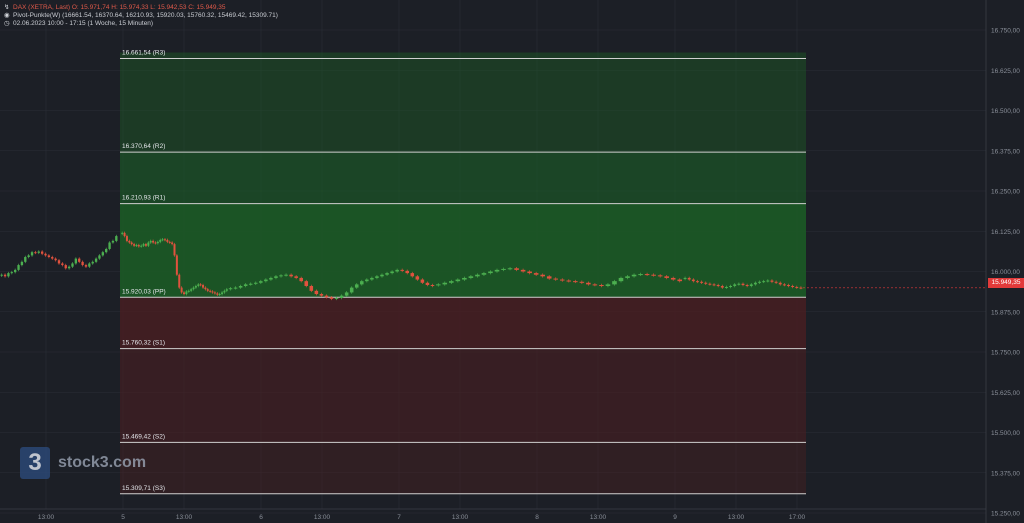 The width and height of the screenshot is (1024, 523). What do you see at coordinates (1005, 151) in the screenshot?
I see `y-tick-label: 16.375,00` at bounding box center [1005, 151].